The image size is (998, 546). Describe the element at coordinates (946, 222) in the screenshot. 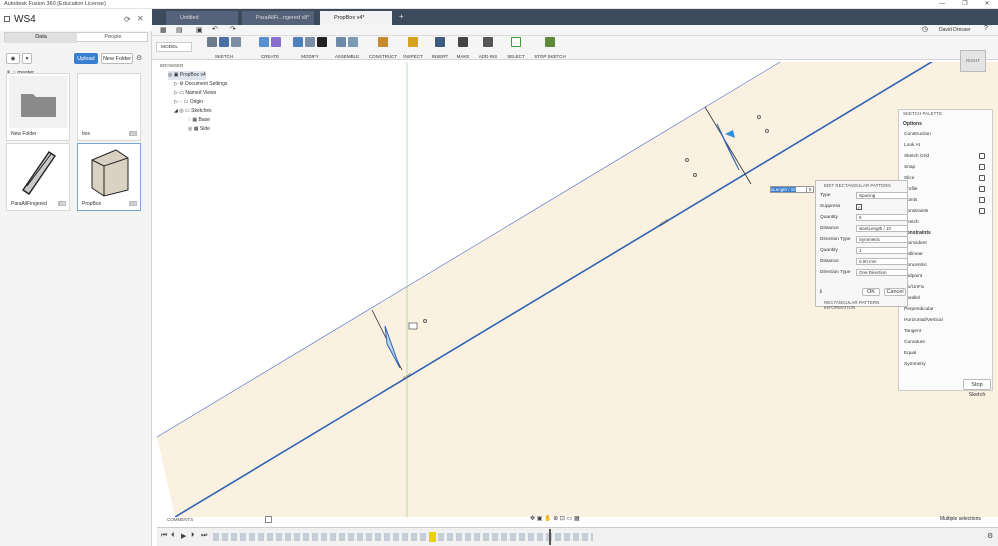

I see `option-sketch: Sketch` at that location.